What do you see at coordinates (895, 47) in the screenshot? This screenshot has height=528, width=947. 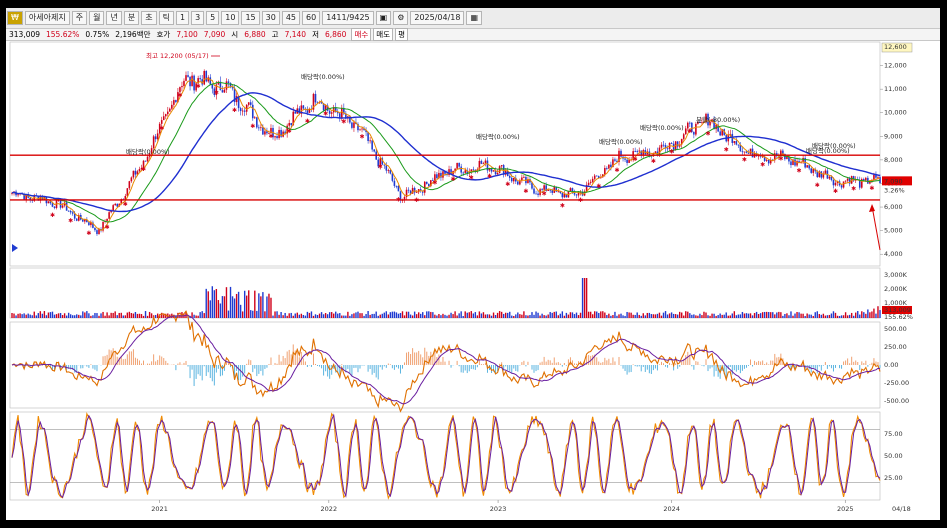 I see `top-price-label: 12,600` at bounding box center [895, 47].